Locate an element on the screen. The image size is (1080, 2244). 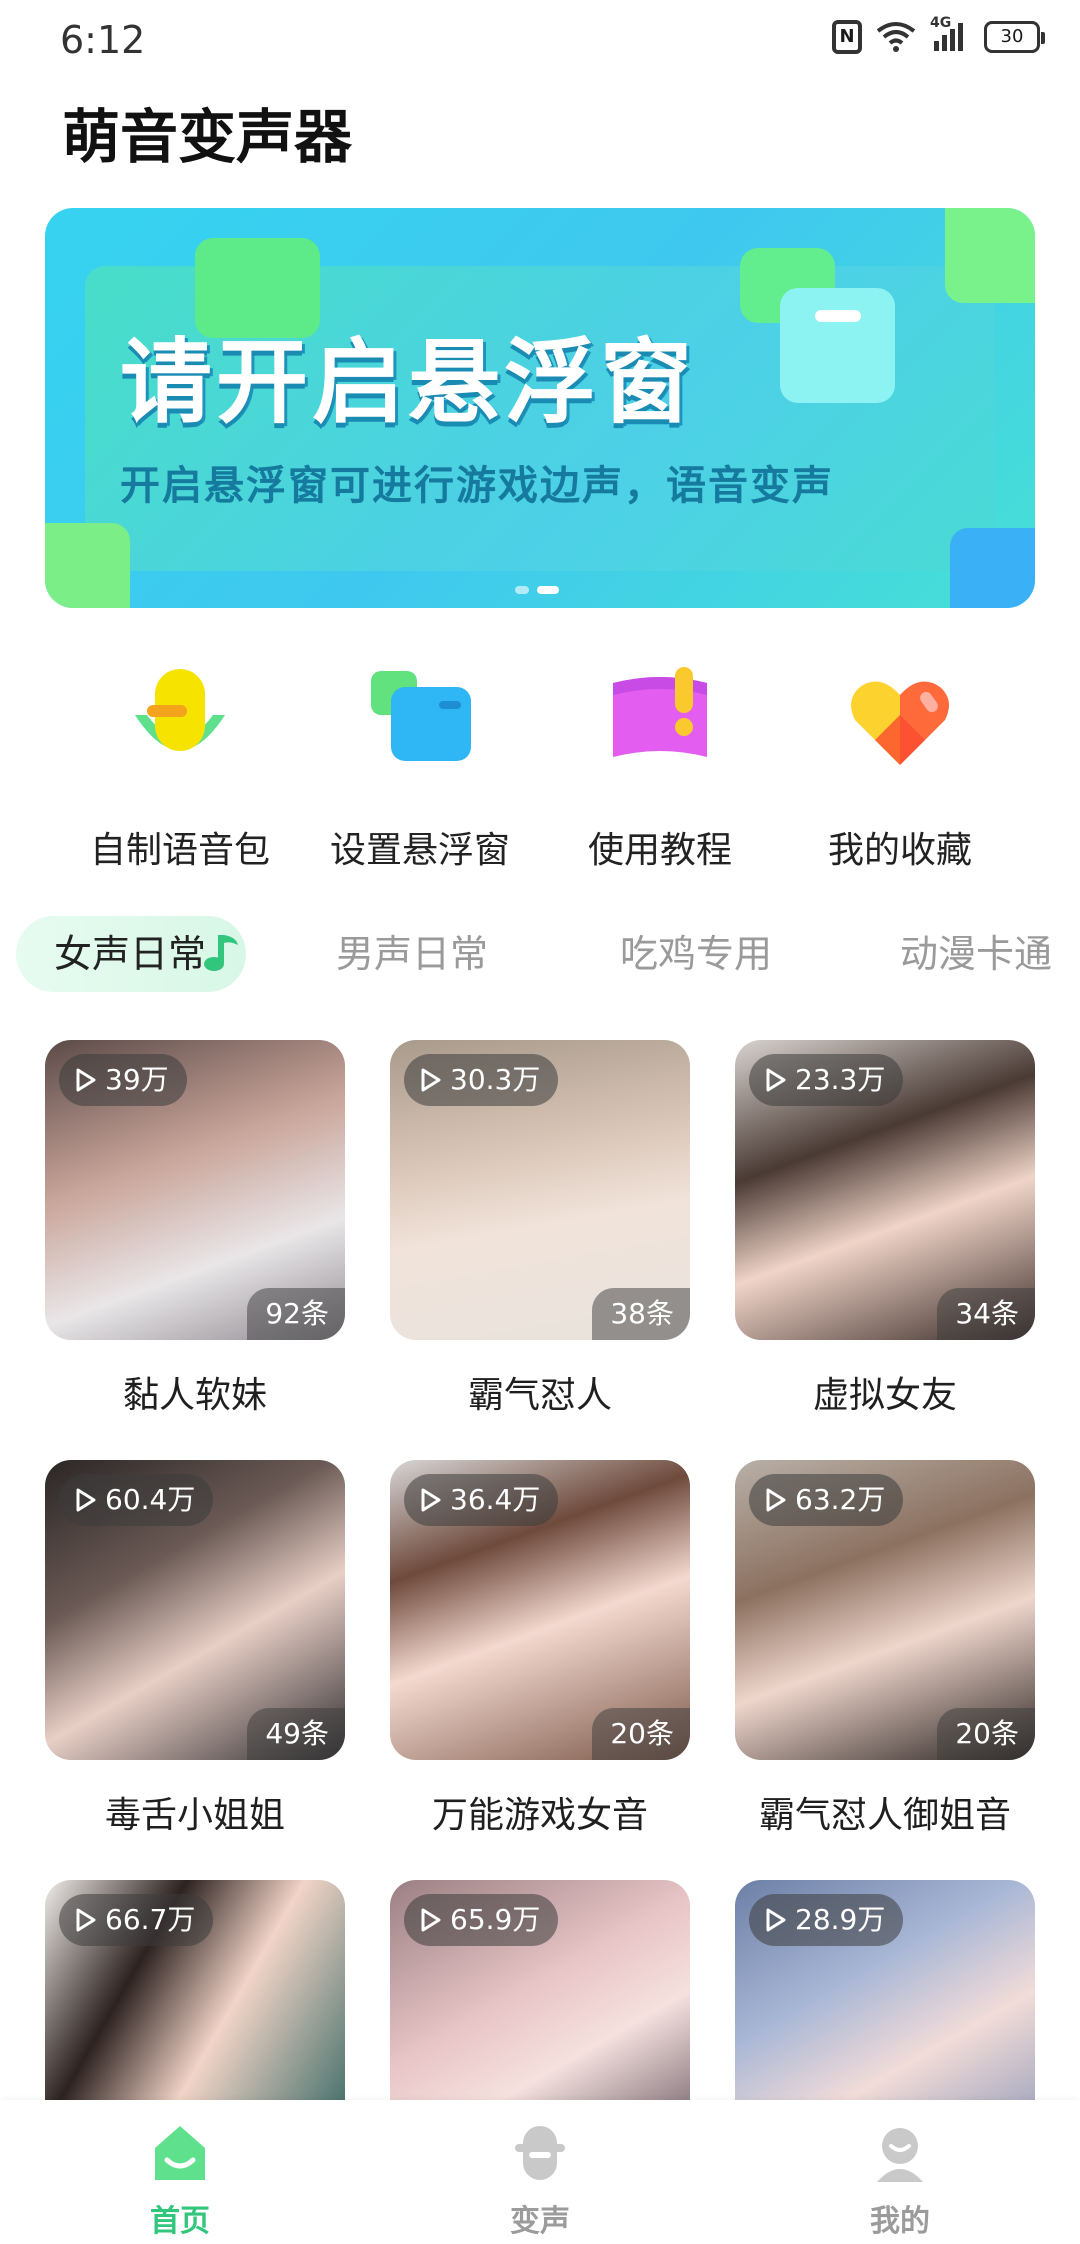
quick-action-label: 使用教程 is located at coordinates (659, 850).